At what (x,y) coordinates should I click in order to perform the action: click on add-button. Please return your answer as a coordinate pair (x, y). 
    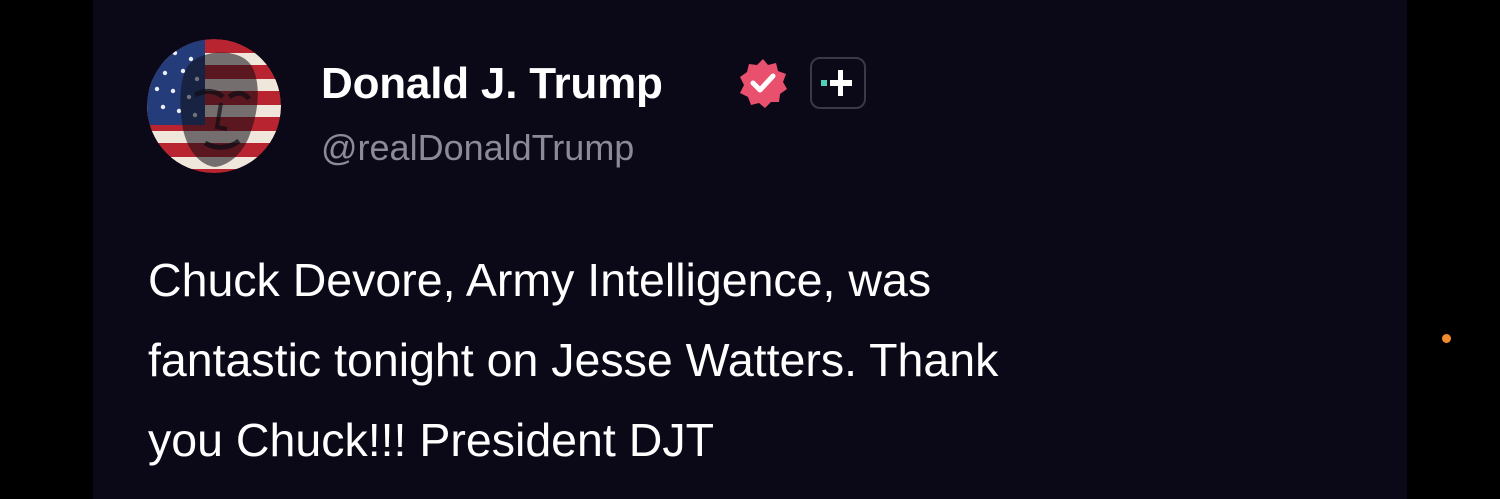
    Looking at the image, I should click on (838, 83).